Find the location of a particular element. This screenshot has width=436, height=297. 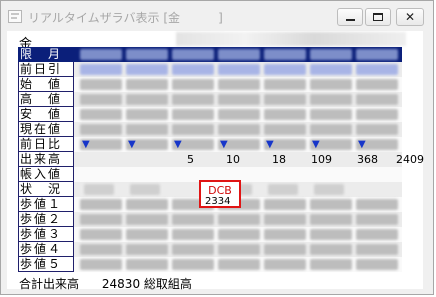

row-label: 高 値 is located at coordinates (46, 99).